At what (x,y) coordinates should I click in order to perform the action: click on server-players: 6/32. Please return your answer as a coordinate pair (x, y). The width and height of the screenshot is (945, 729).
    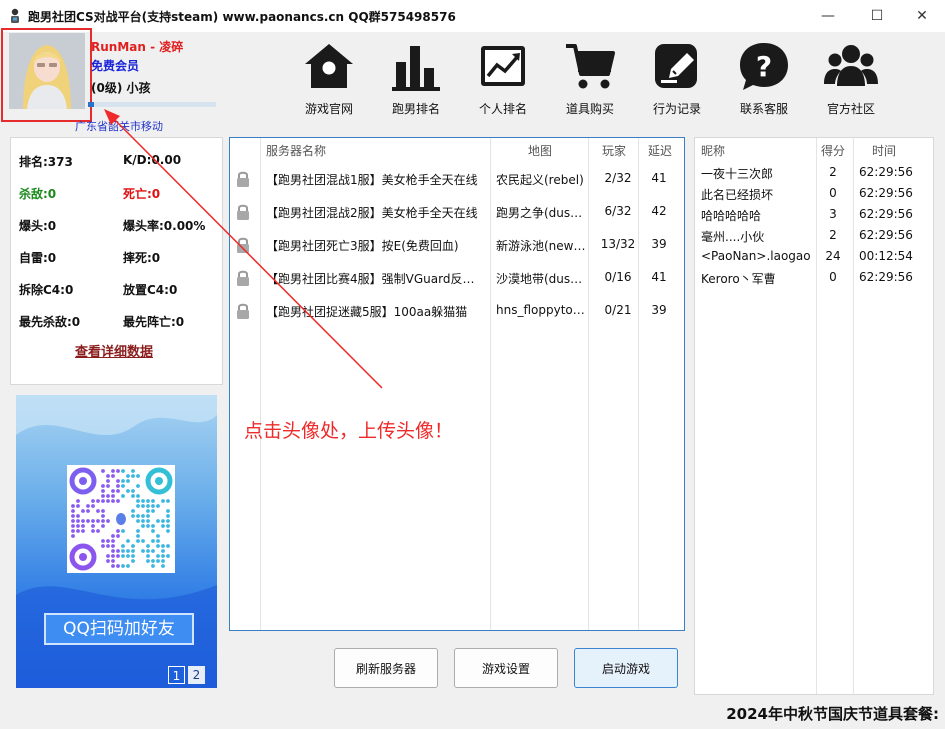
    Looking at the image, I should click on (618, 211).